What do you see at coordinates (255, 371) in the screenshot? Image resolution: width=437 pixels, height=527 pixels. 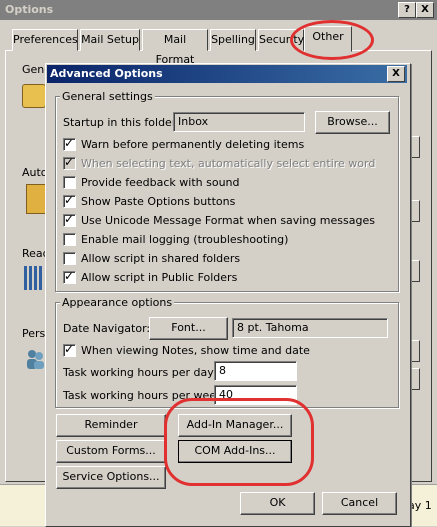 I see `hours-per-day-input: 8` at bounding box center [255, 371].